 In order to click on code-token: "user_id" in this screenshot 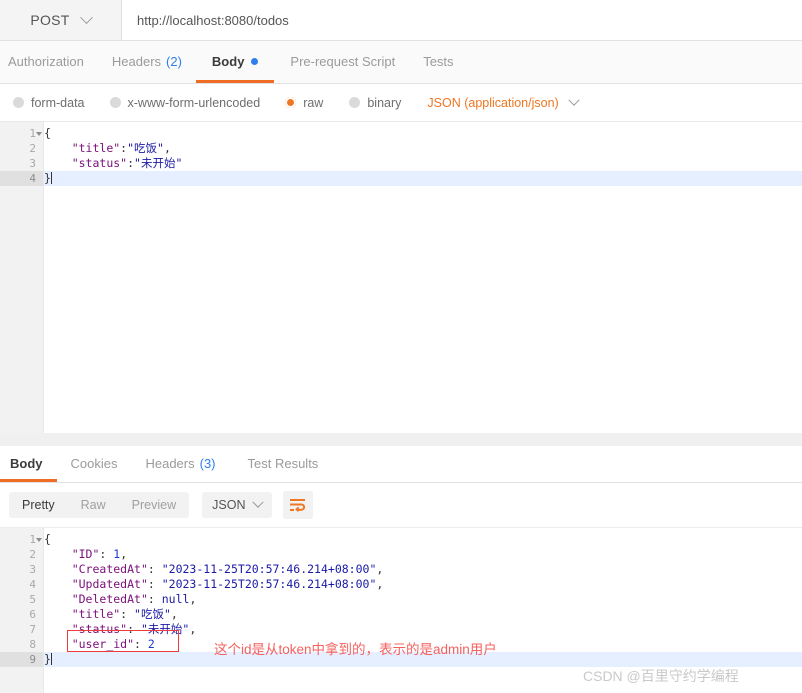, I will do `click(103, 644)`.